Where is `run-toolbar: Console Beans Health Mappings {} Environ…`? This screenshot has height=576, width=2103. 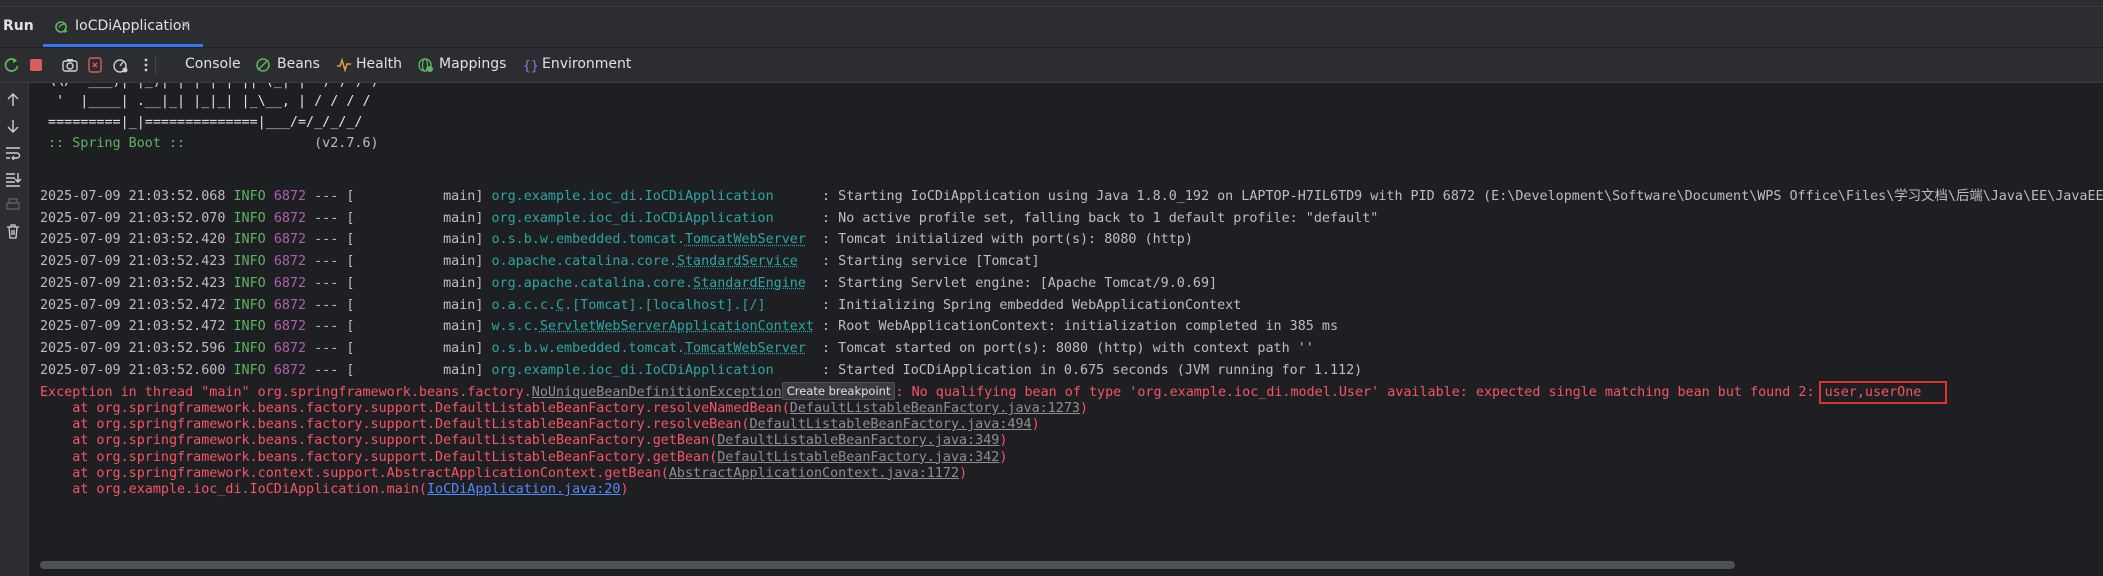
run-toolbar: Console Beans Health Mappings {} Environ… is located at coordinates (1051, 65).